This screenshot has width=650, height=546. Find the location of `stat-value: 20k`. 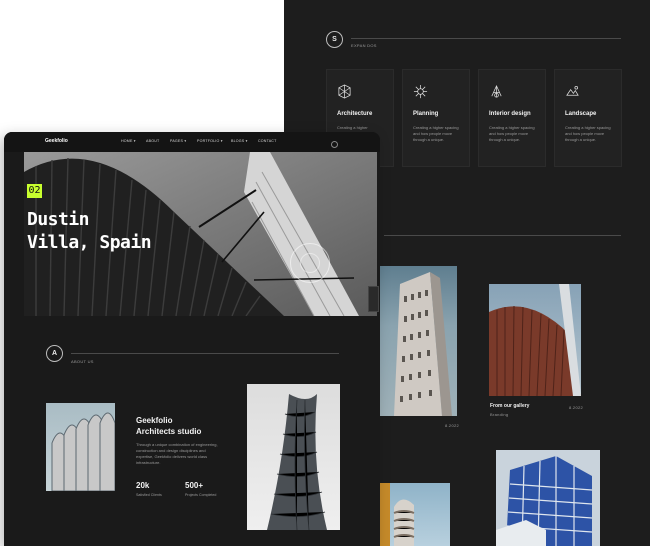

stat-value: 20k is located at coordinates (143, 485).